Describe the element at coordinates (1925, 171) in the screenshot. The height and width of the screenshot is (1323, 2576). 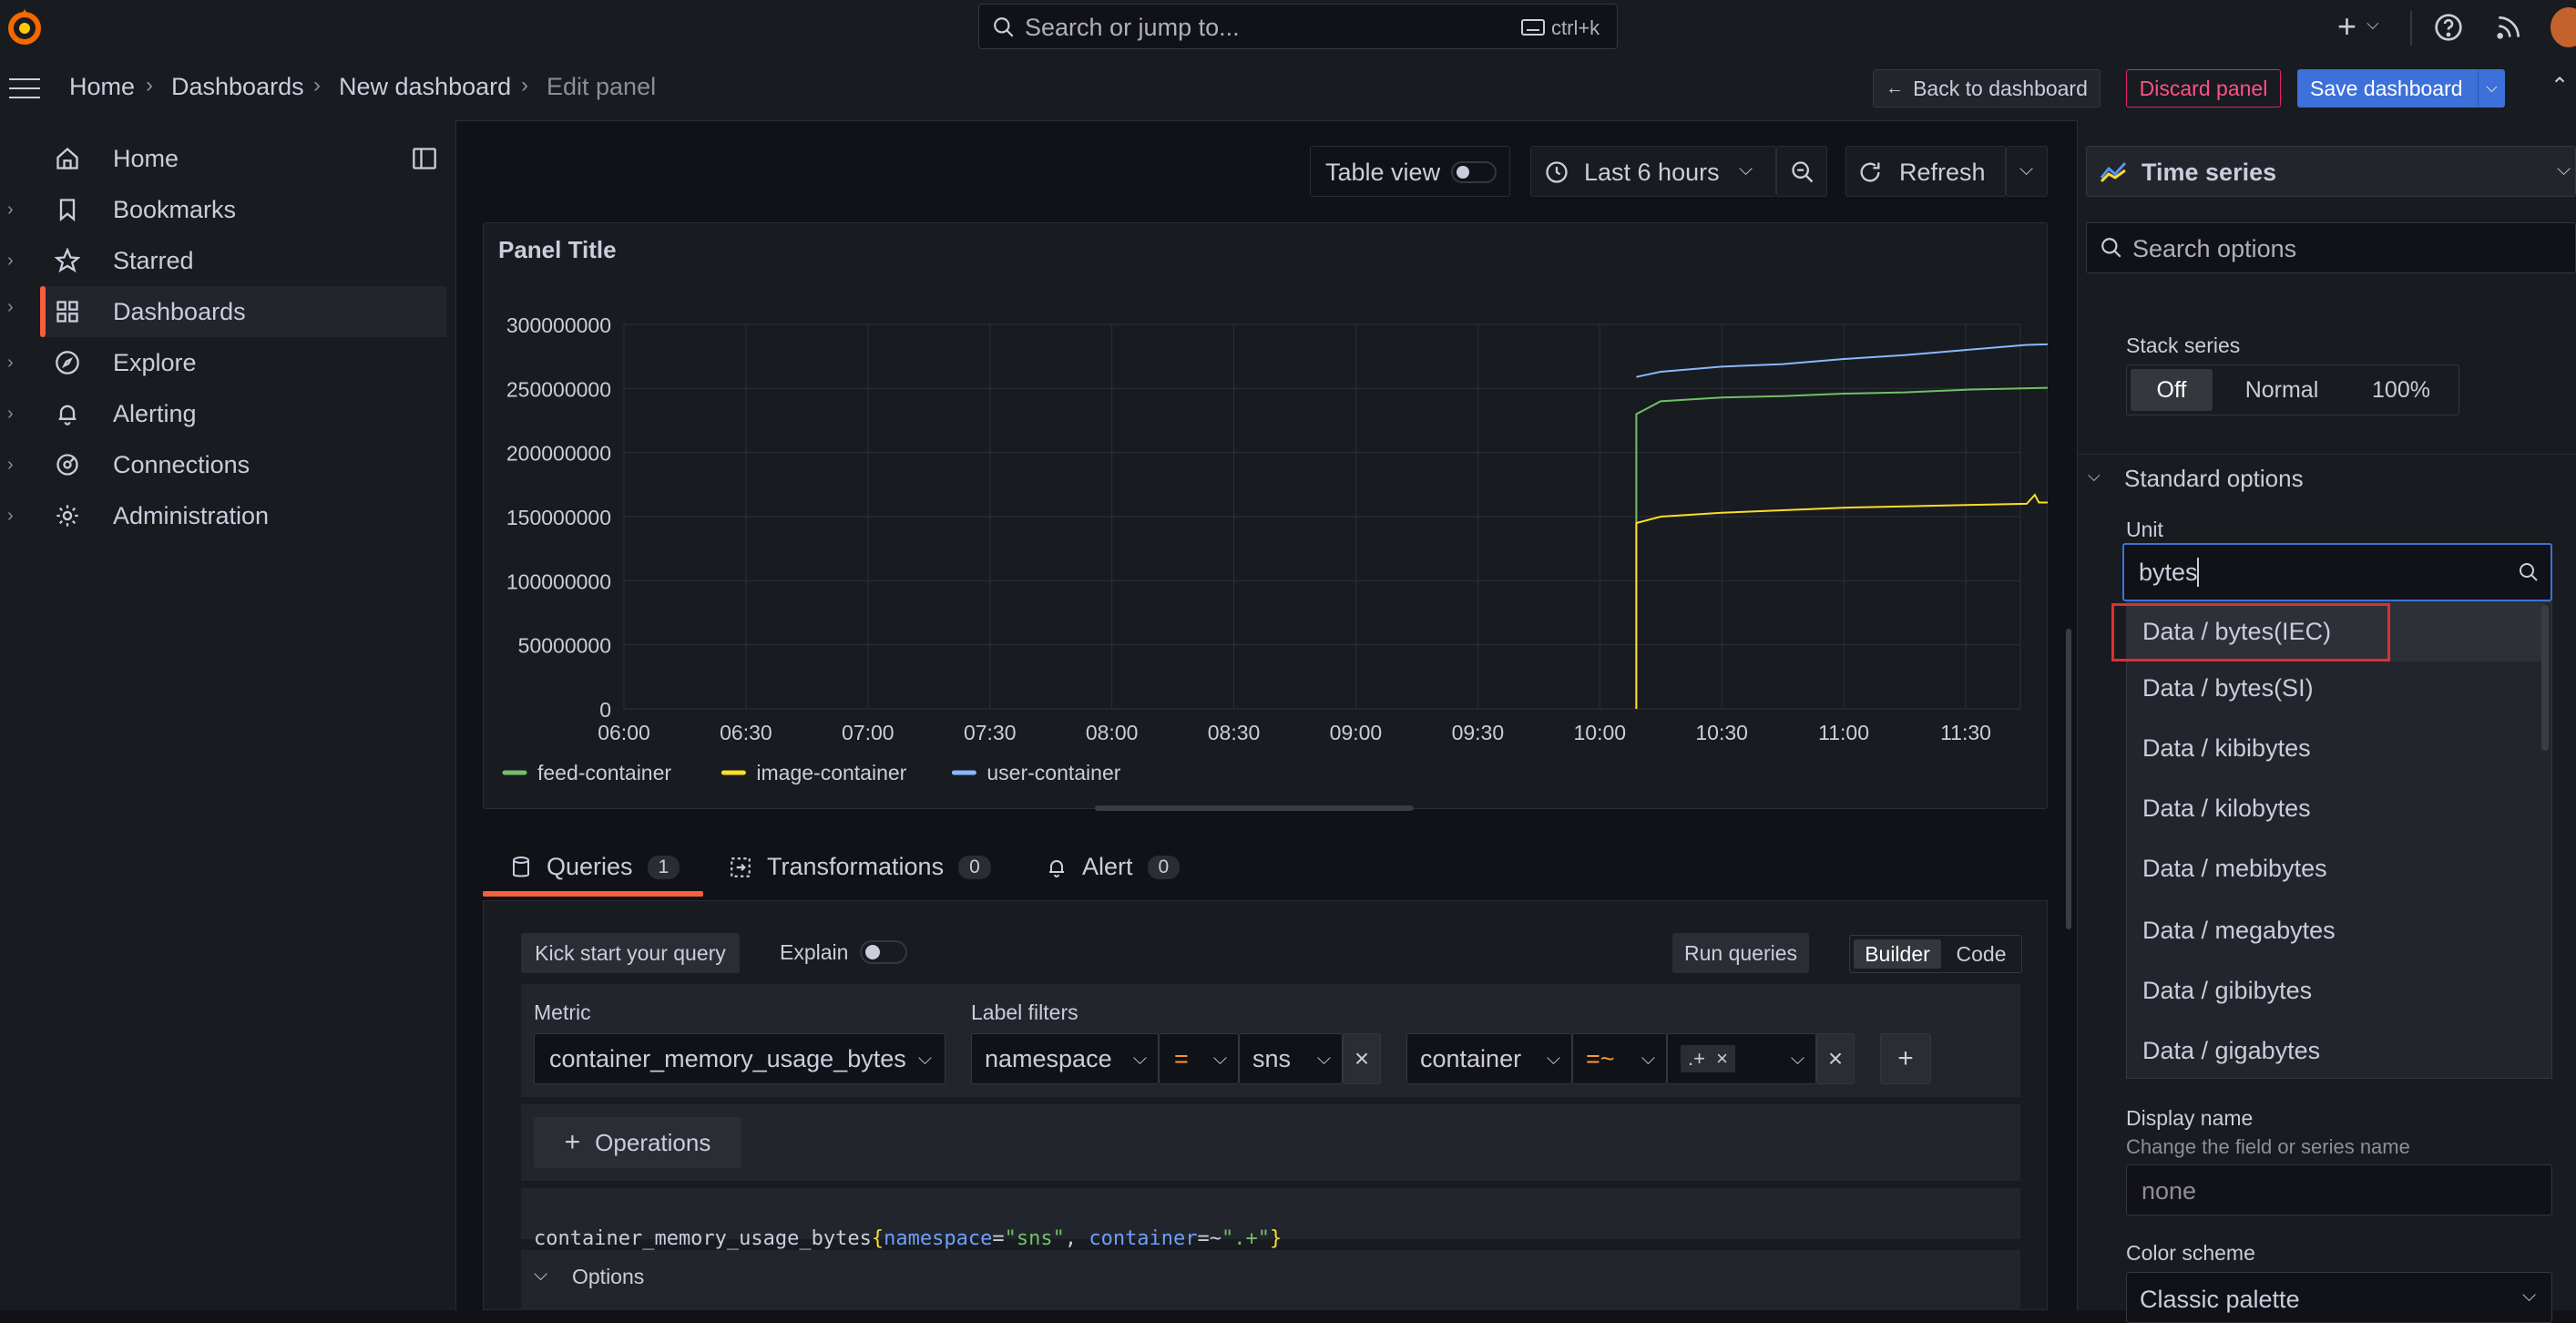
I see `refresh-button: Refresh` at that location.